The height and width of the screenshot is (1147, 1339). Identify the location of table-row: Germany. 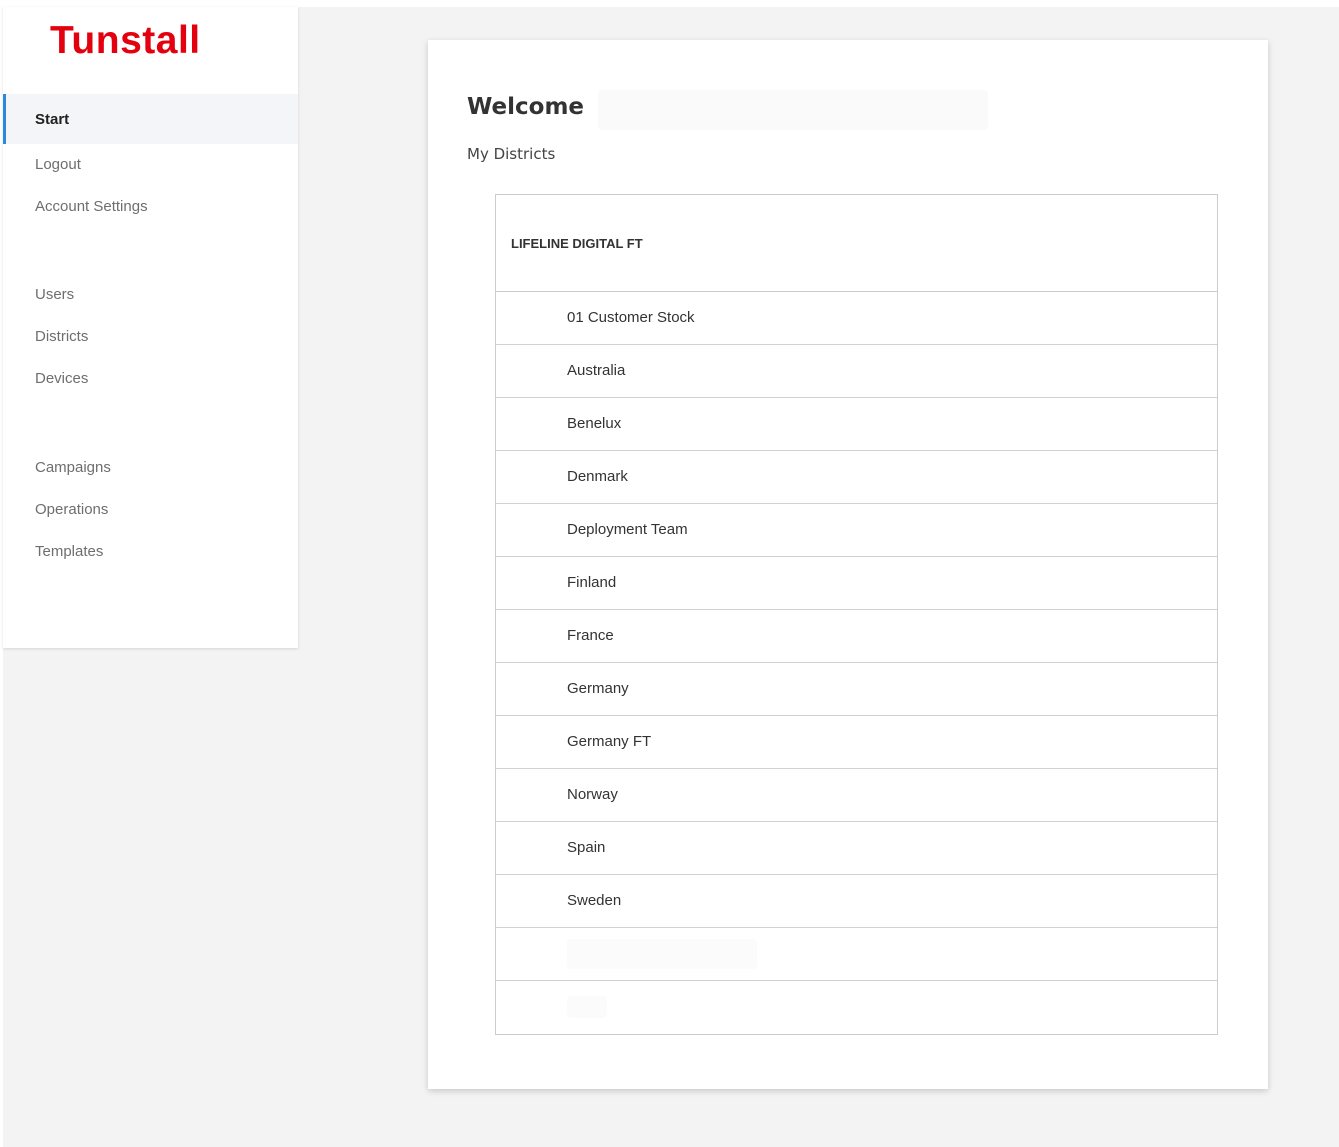
(856, 689).